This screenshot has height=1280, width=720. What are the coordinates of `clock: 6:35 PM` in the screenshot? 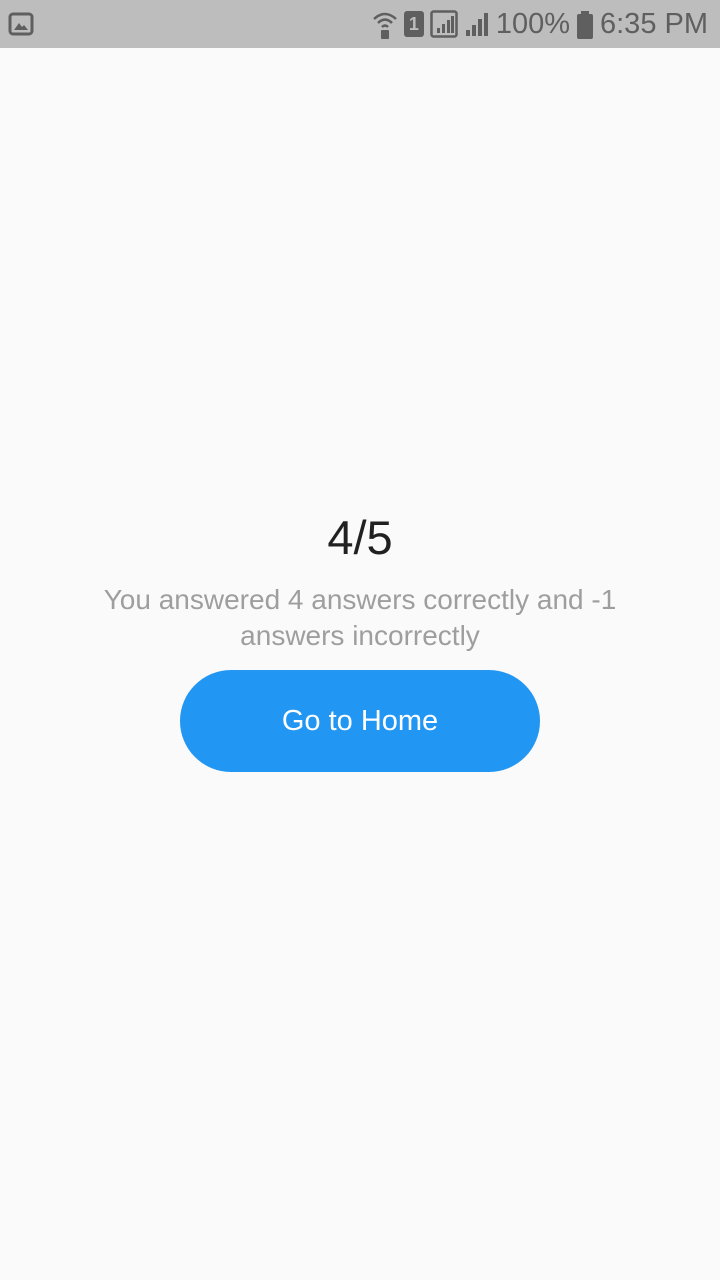 It's located at (654, 24).